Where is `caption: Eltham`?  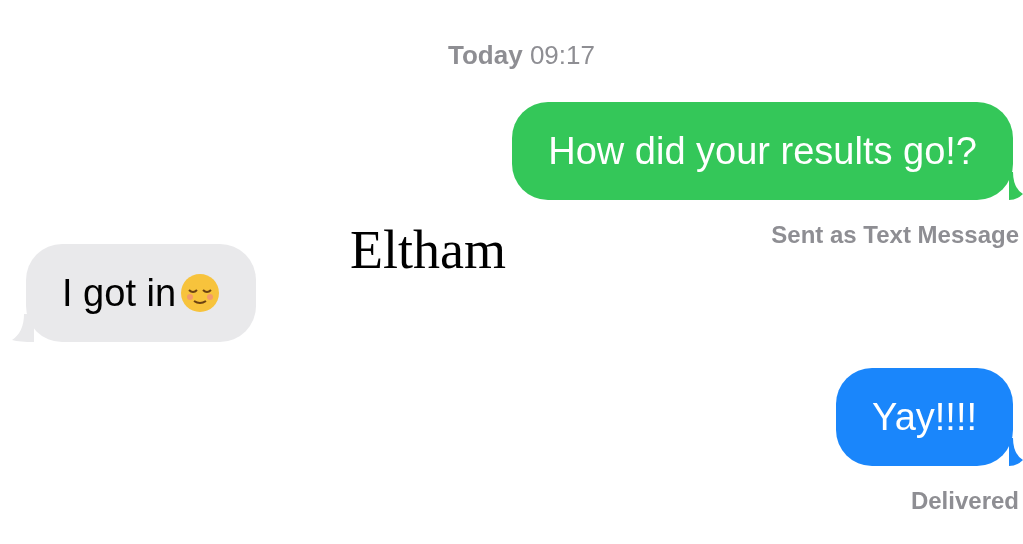 caption: Eltham is located at coordinates (428, 250).